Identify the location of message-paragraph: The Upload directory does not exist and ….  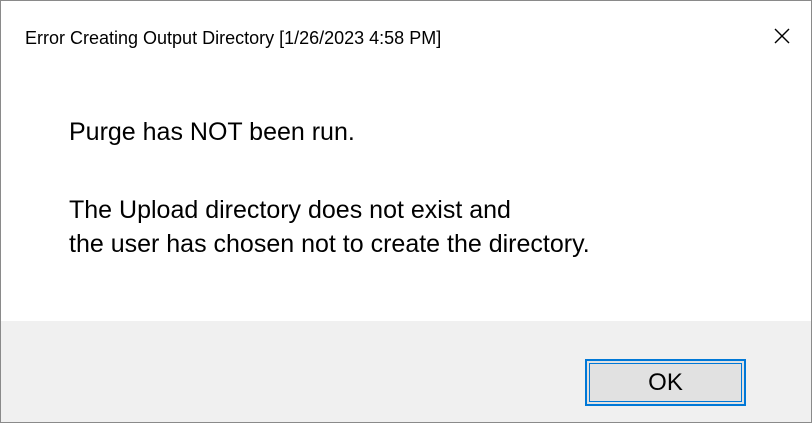
(329, 227).